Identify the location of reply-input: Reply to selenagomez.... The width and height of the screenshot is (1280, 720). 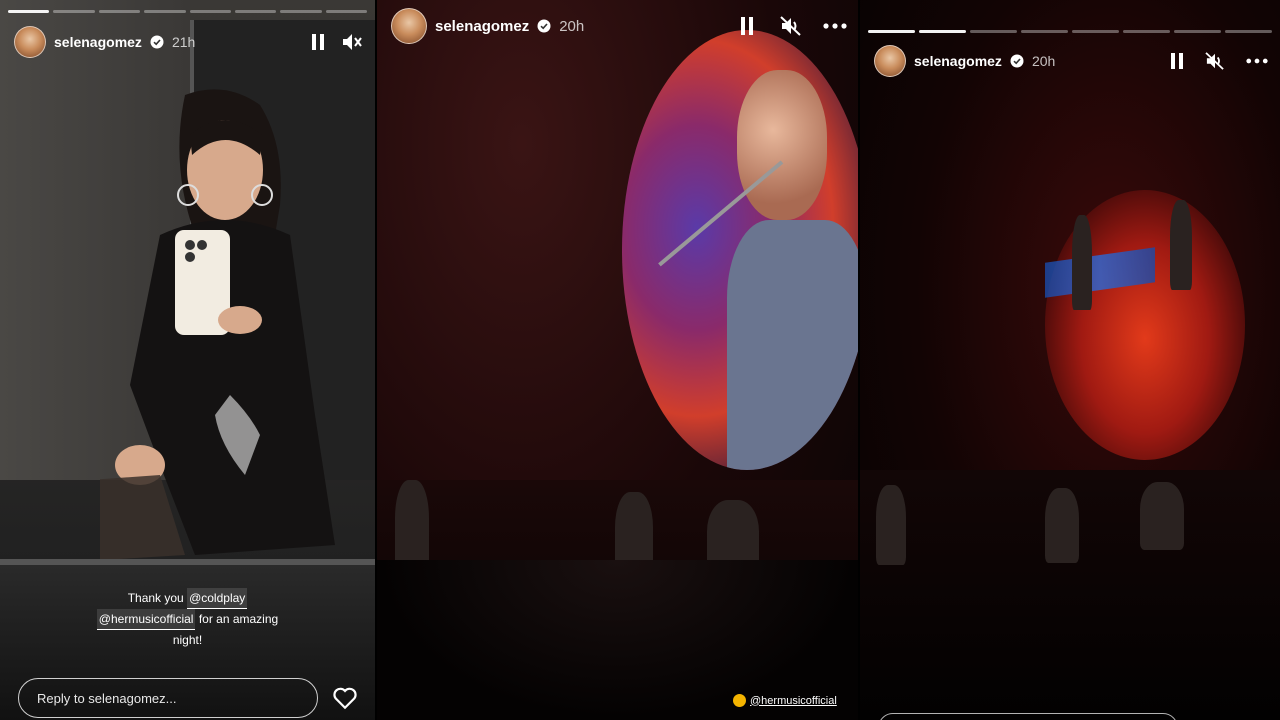
(168, 698).